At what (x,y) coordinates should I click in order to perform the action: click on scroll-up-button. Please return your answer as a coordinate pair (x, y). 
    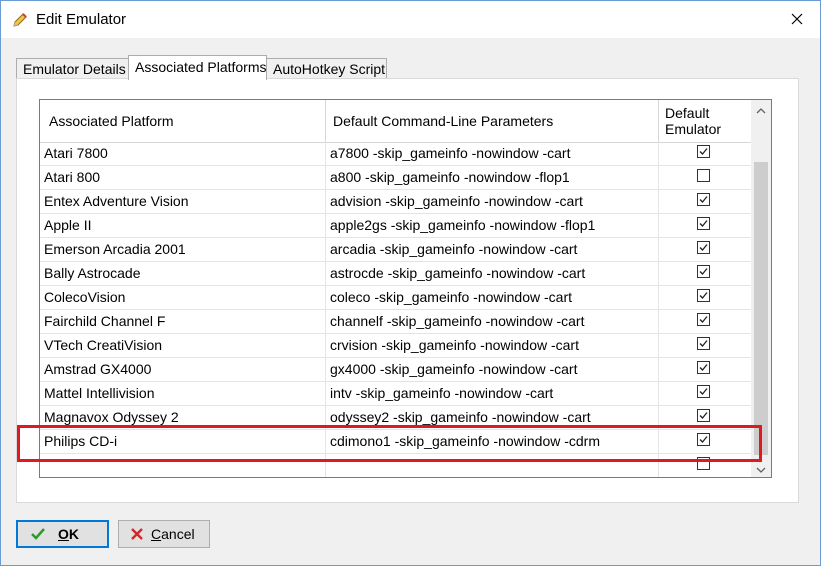
    Looking at the image, I should click on (761, 109).